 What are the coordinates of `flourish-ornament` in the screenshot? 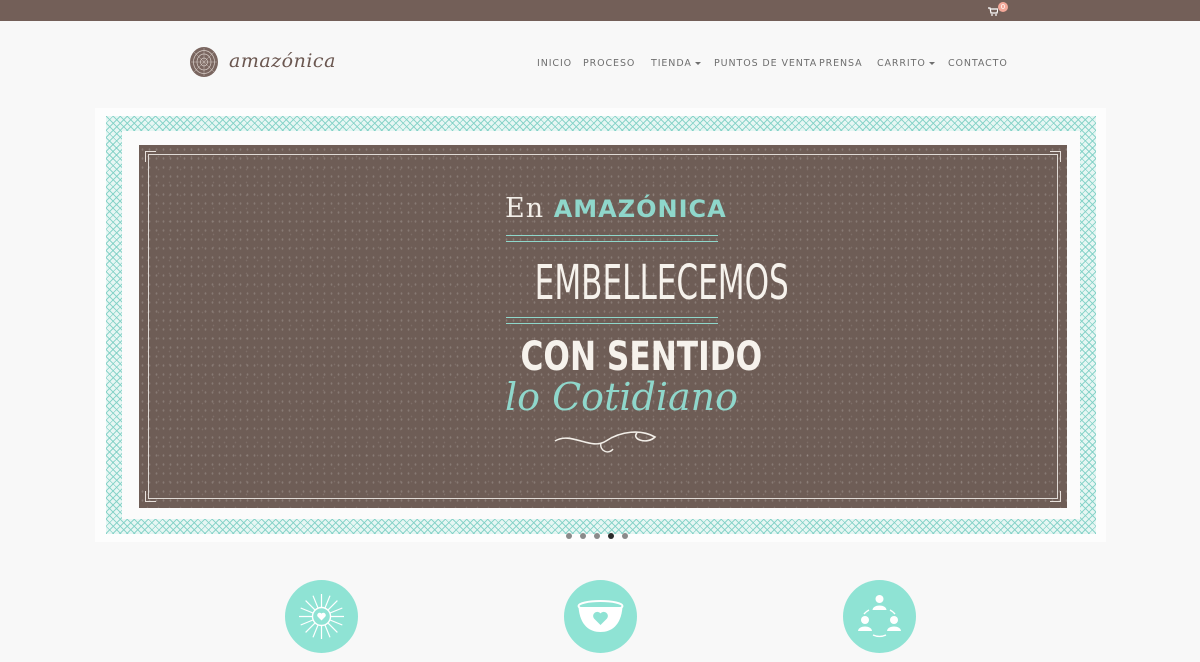 It's located at (605, 442).